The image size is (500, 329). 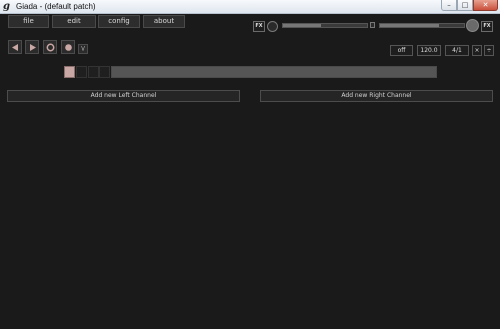 I want to click on record-input-icon, so click(x=68, y=47).